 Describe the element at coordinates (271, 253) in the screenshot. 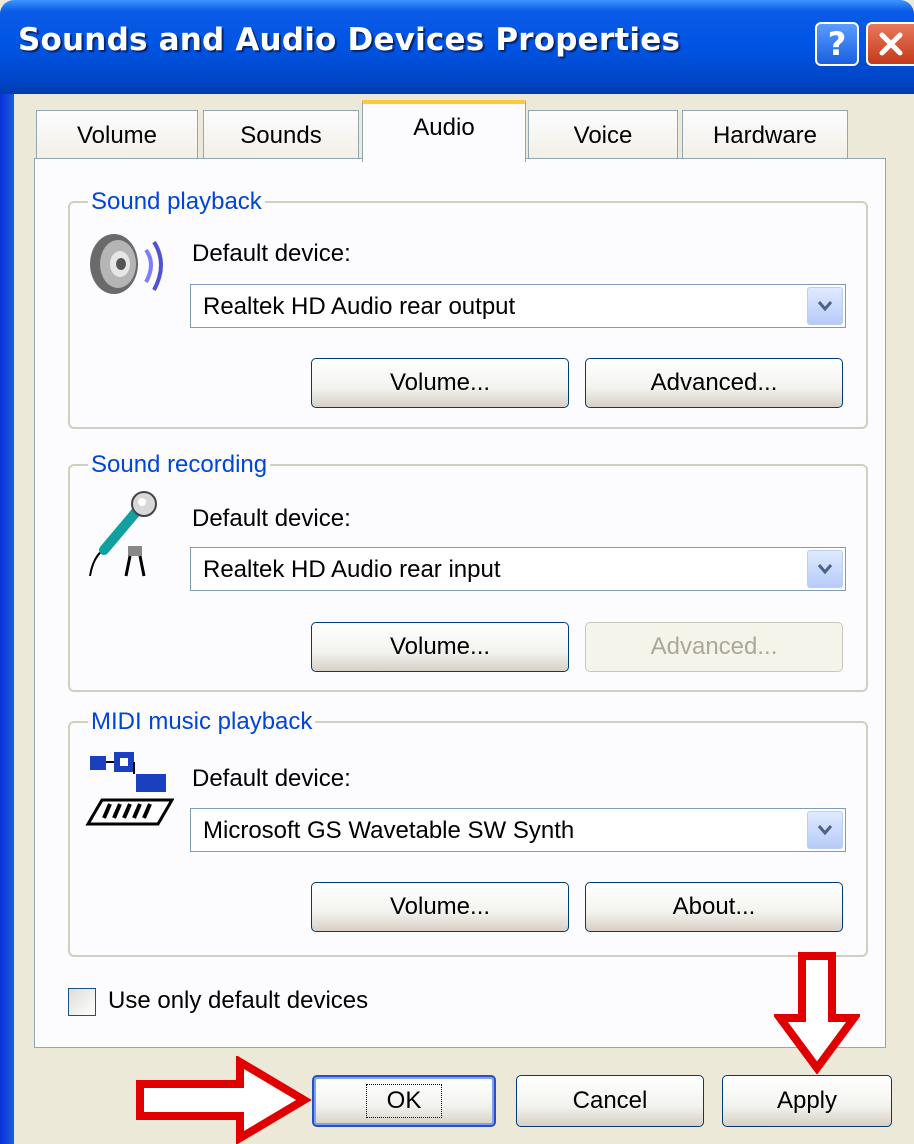

I see `playback-device-label: Default device:` at that location.